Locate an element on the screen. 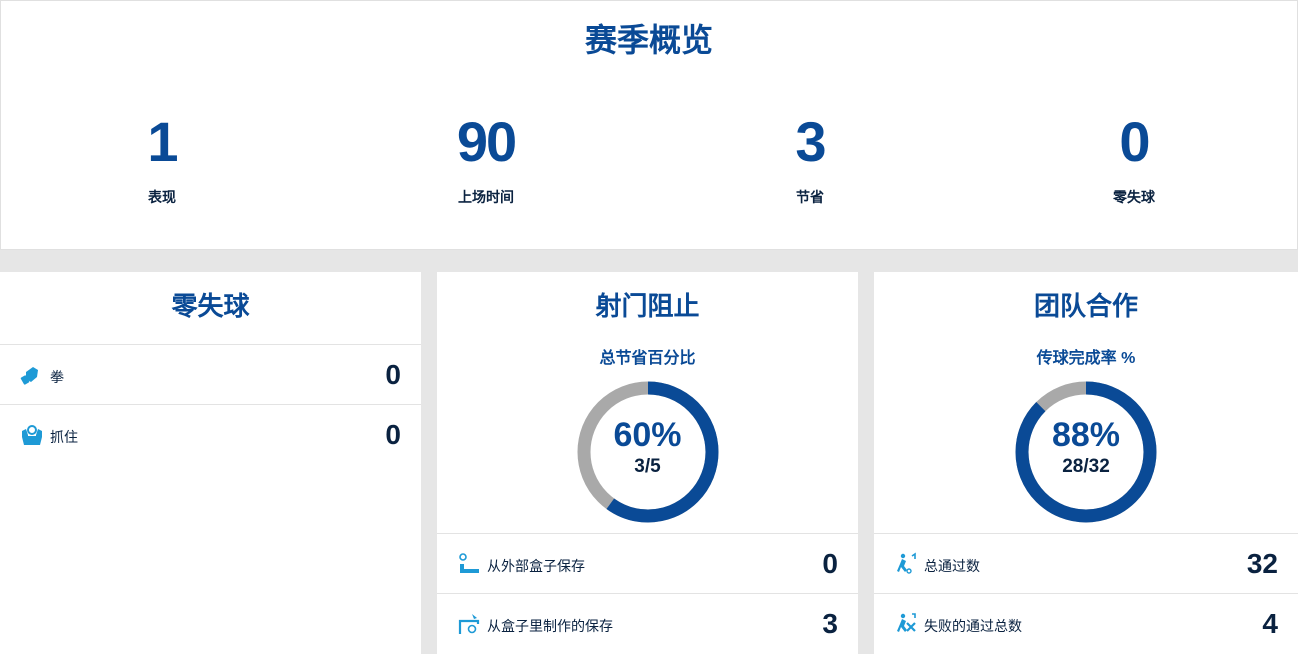 The width and height of the screenshot is (1298, 654). stat-clean-sheets: 0 零失球 is located at coordinates (1134, 159).